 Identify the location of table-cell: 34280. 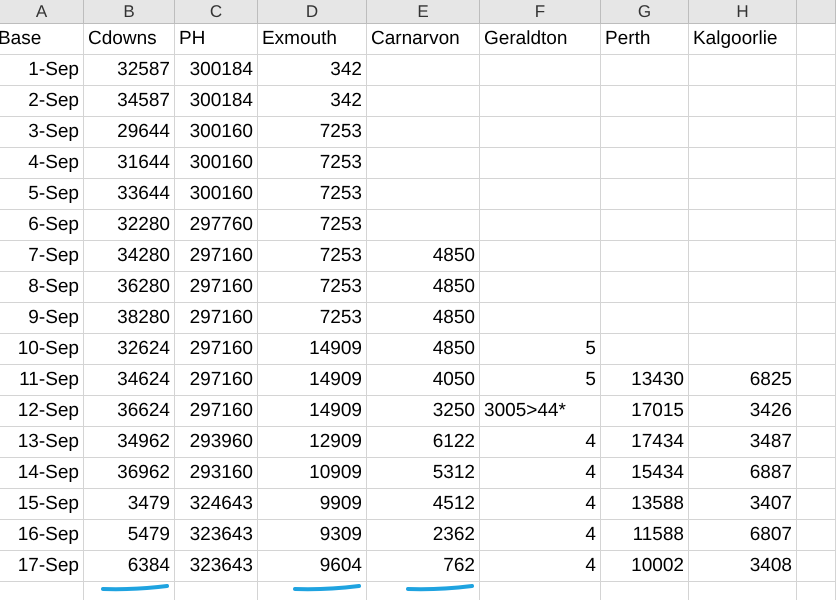
(129, 256).